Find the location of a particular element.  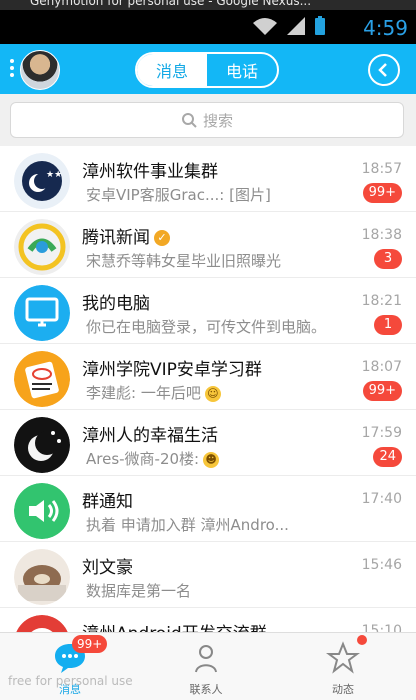

conversation-time: 18:07 is located at coordinates (381, 367).